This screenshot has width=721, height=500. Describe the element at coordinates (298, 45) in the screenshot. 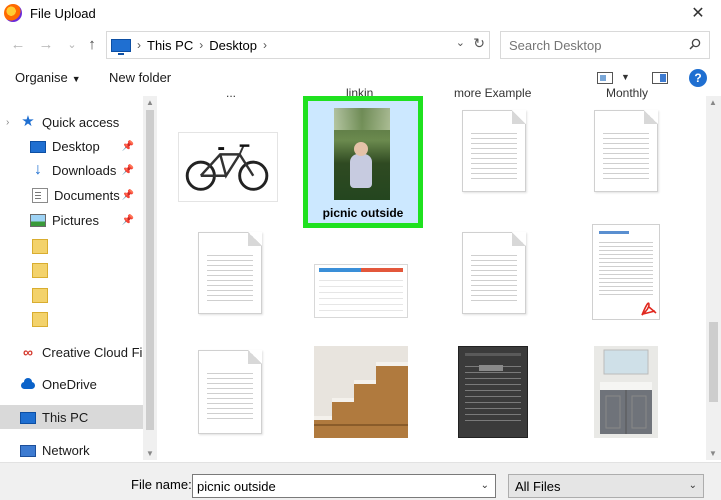

I see `address-bar: › This PC › Desktop › ⌄ ↻` at that location.